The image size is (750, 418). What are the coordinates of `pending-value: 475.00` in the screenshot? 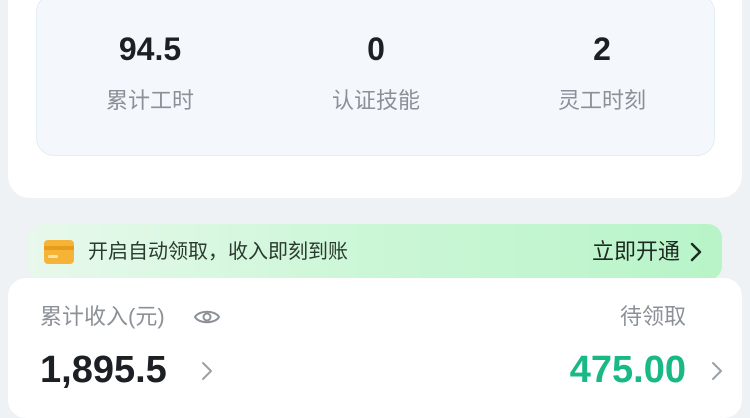 It's located at (628, 370).